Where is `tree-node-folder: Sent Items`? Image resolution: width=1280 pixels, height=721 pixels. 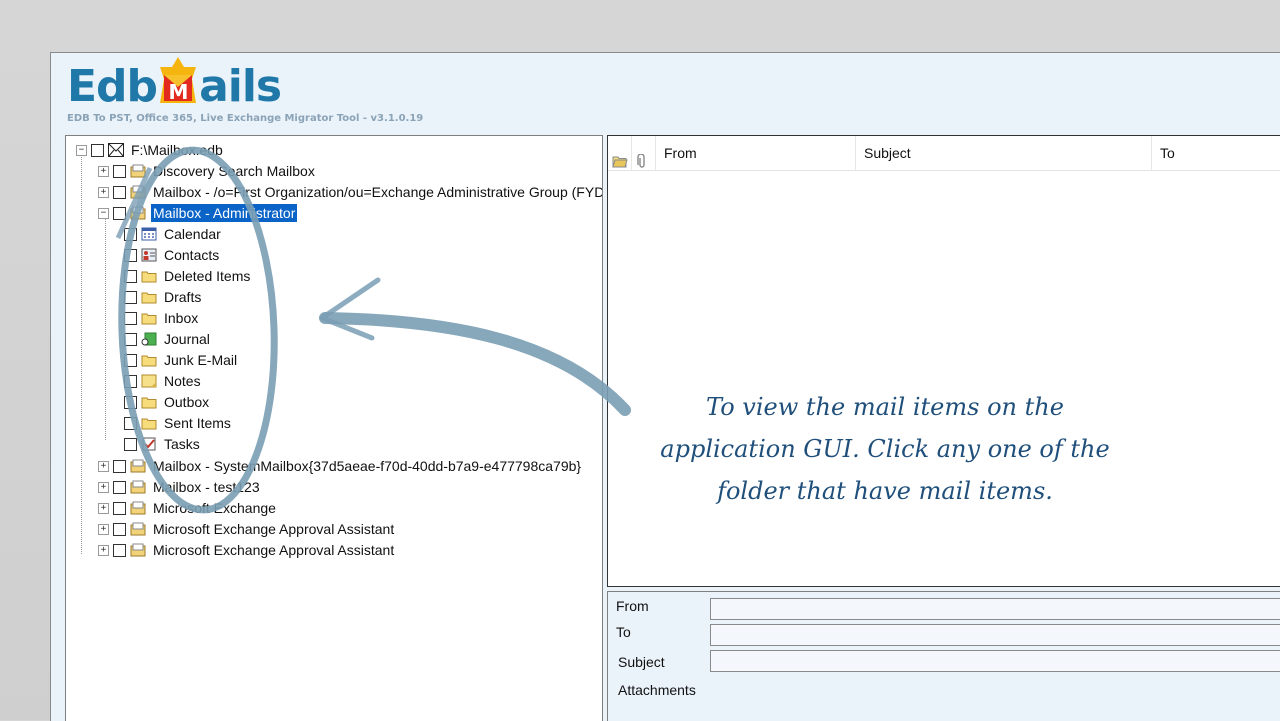
tree-node-folder: Sent Items is located at coordinates (178, 423).